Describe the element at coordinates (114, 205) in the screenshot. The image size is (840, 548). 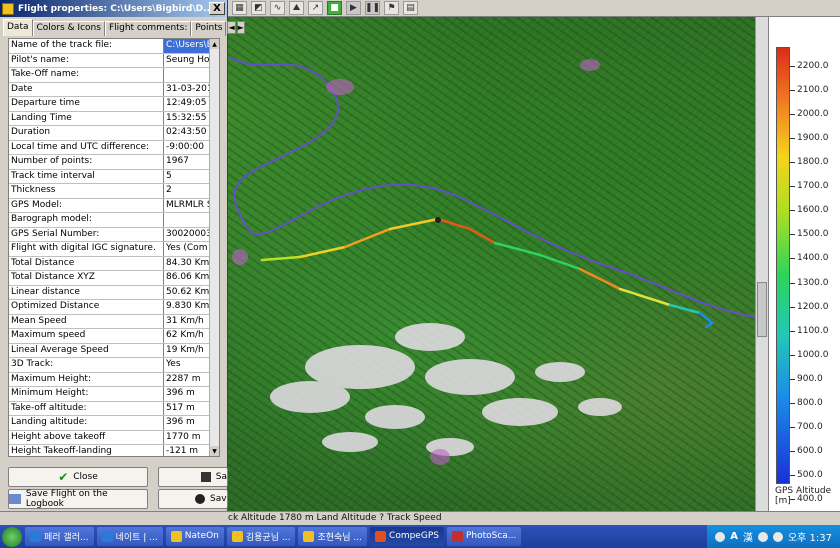
I see `property-row: GPS Model: MLRMLR S` at that location.